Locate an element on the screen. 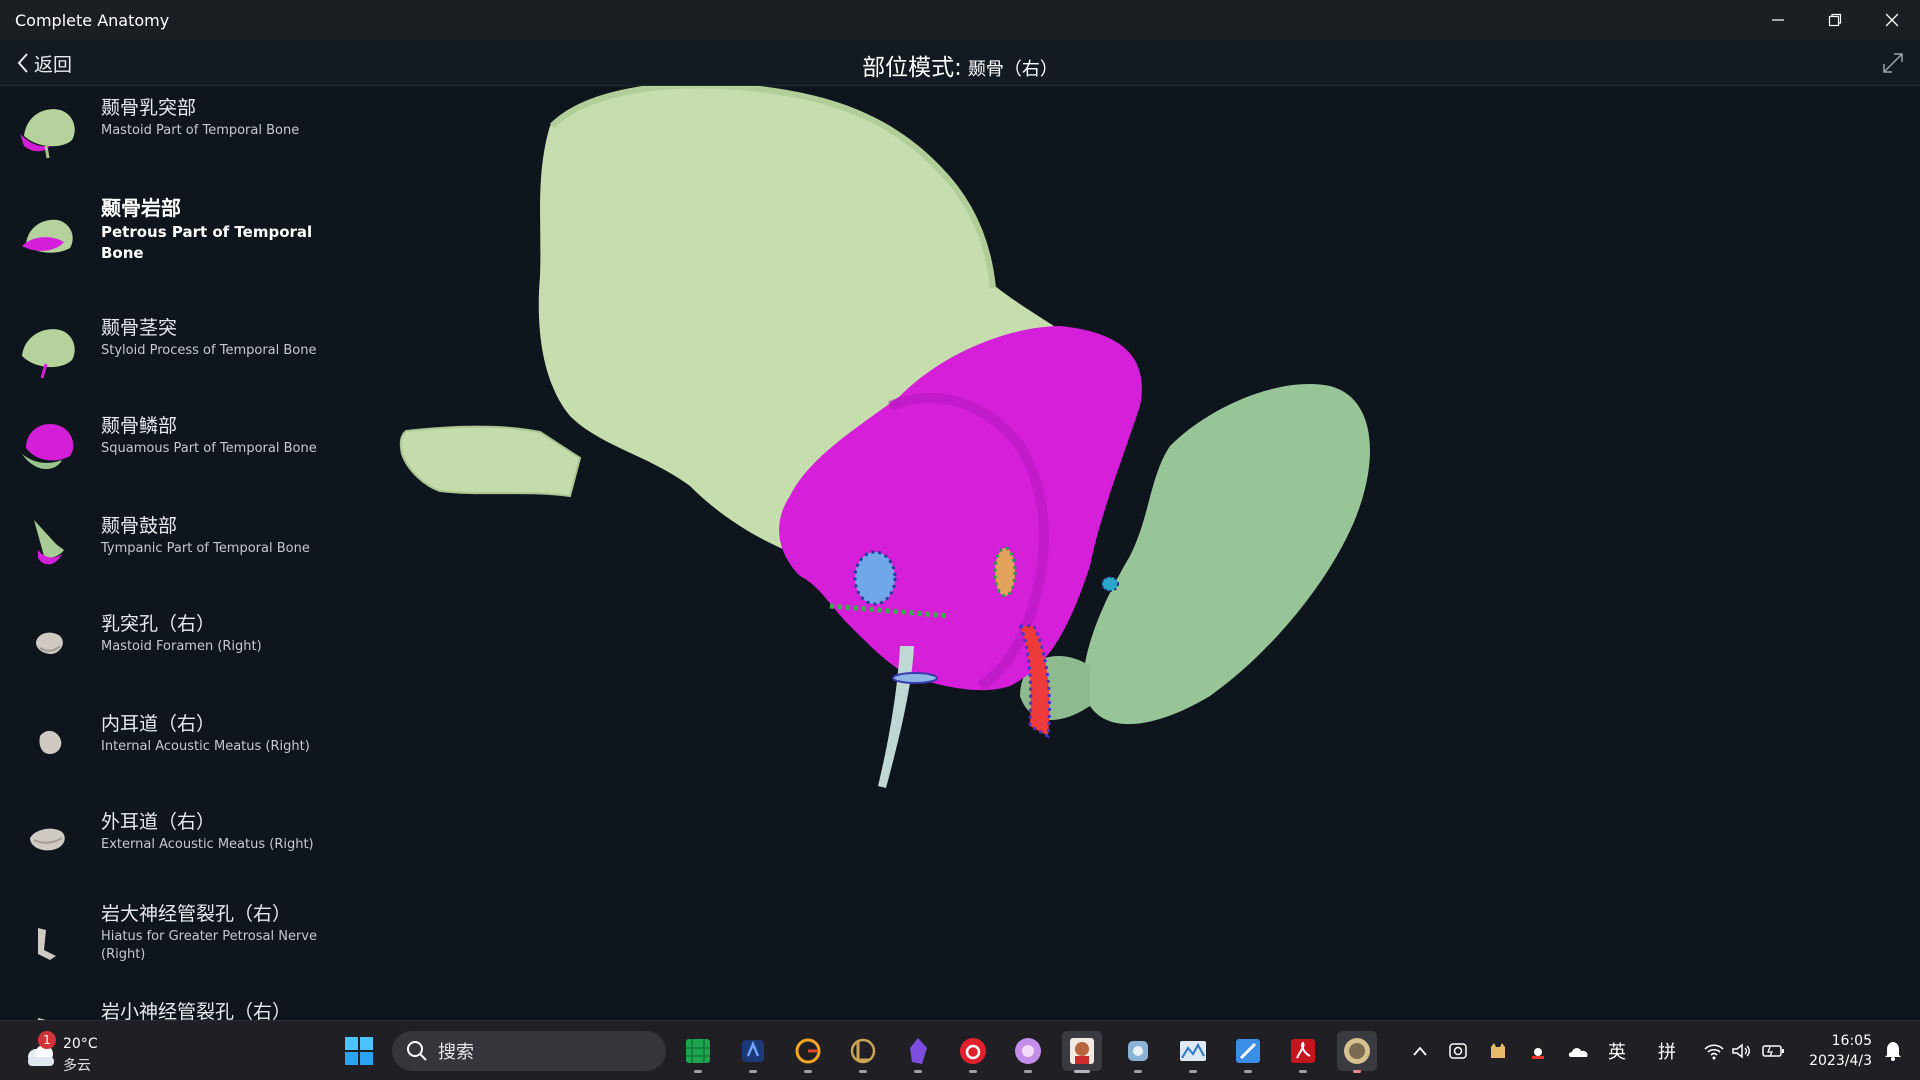 The width and height of the screenshot is (1920, 1080). pet-icon is located at coordinates (1138, 1051).